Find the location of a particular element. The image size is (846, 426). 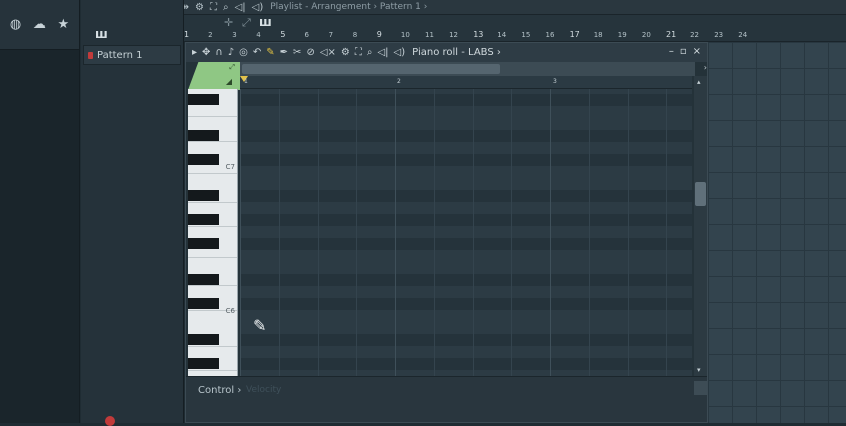

star-icon: ★ is located at coordinates (63, 24).